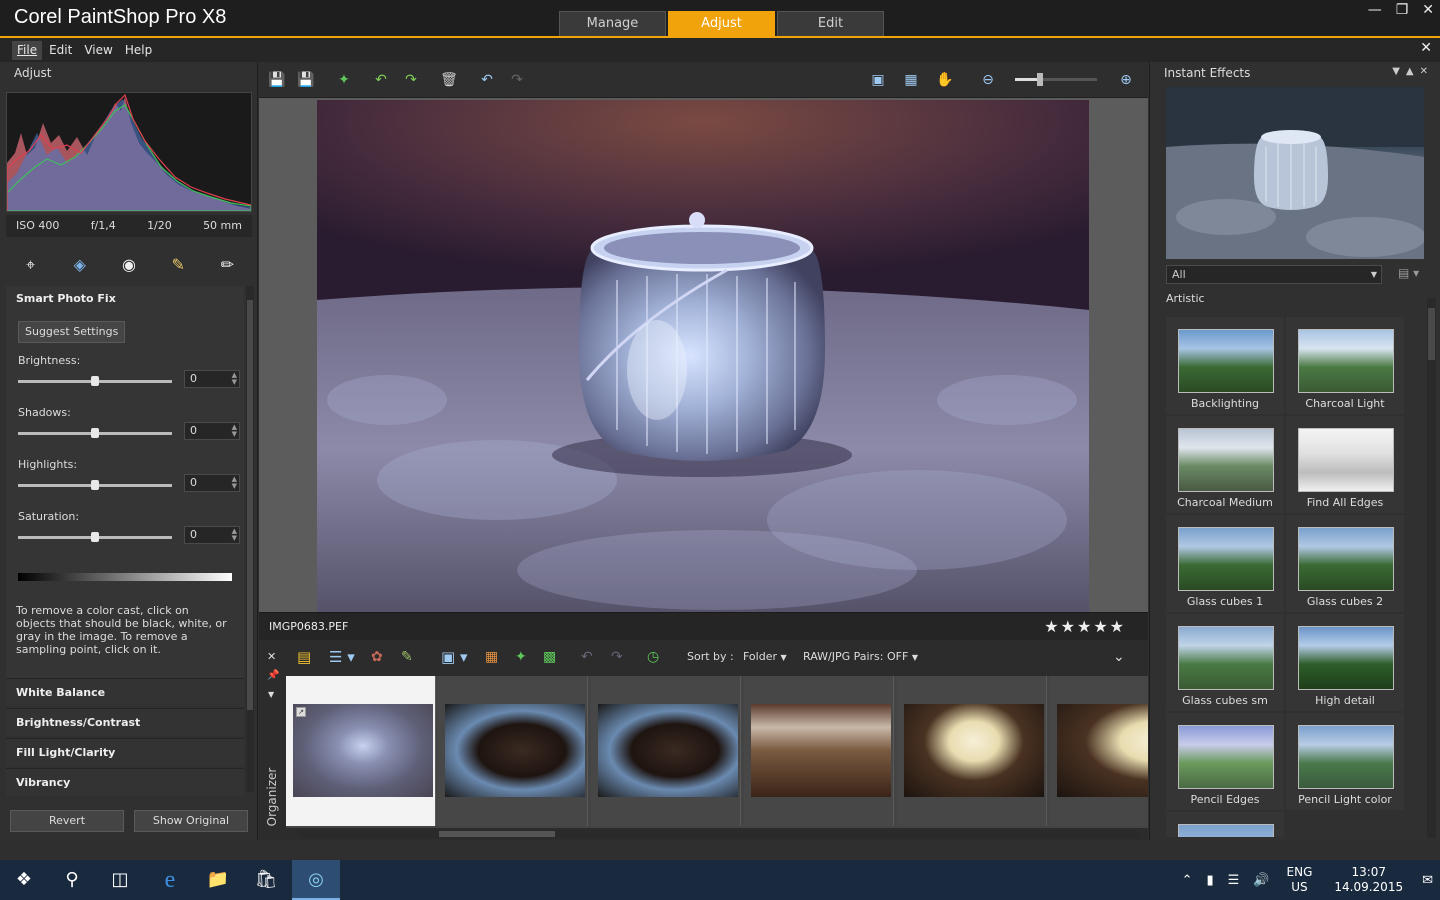 The image size is (1440, 900). What do you see at coordinates (1225, 662) in the screenshot?
I see `effect-glass-cubes-sm: Glass cubes sm` at bounding box center [1225, 662].